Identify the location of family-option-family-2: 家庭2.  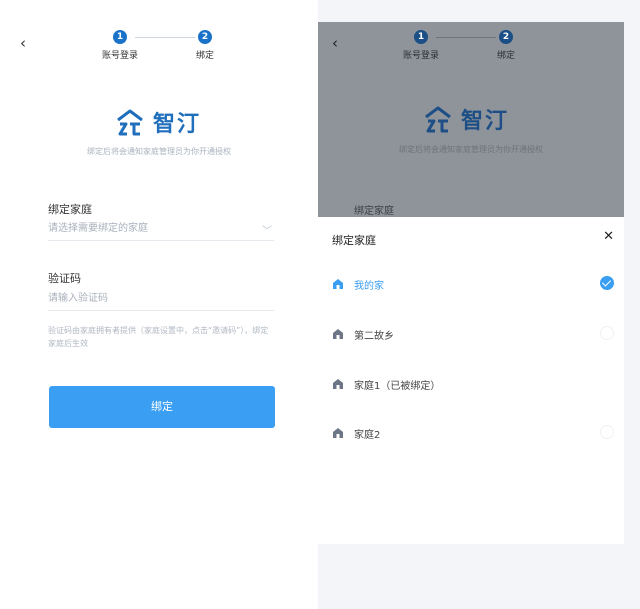
(473, 433).